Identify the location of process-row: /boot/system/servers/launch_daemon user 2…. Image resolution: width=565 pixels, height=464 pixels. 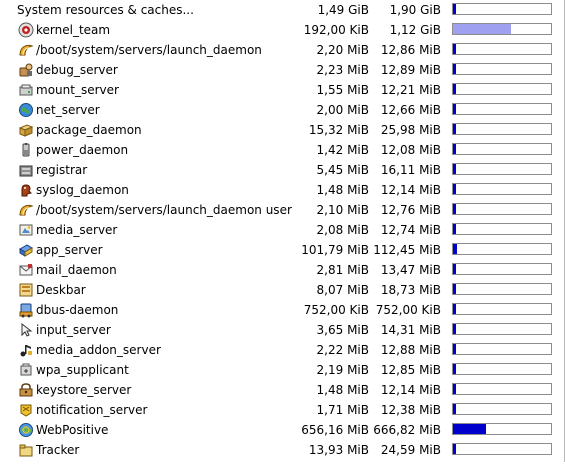
(281, 210).